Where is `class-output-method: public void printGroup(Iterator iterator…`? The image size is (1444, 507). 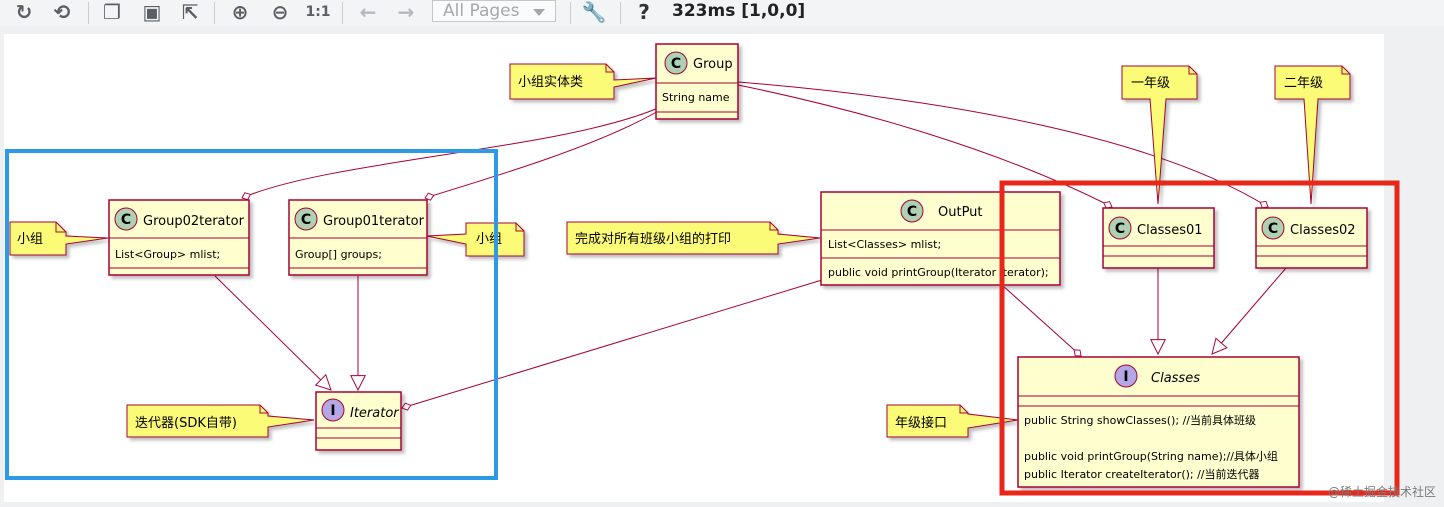 class-output-method: public void printGroup(Iterator iterator… is located at coordinates (938, 272).